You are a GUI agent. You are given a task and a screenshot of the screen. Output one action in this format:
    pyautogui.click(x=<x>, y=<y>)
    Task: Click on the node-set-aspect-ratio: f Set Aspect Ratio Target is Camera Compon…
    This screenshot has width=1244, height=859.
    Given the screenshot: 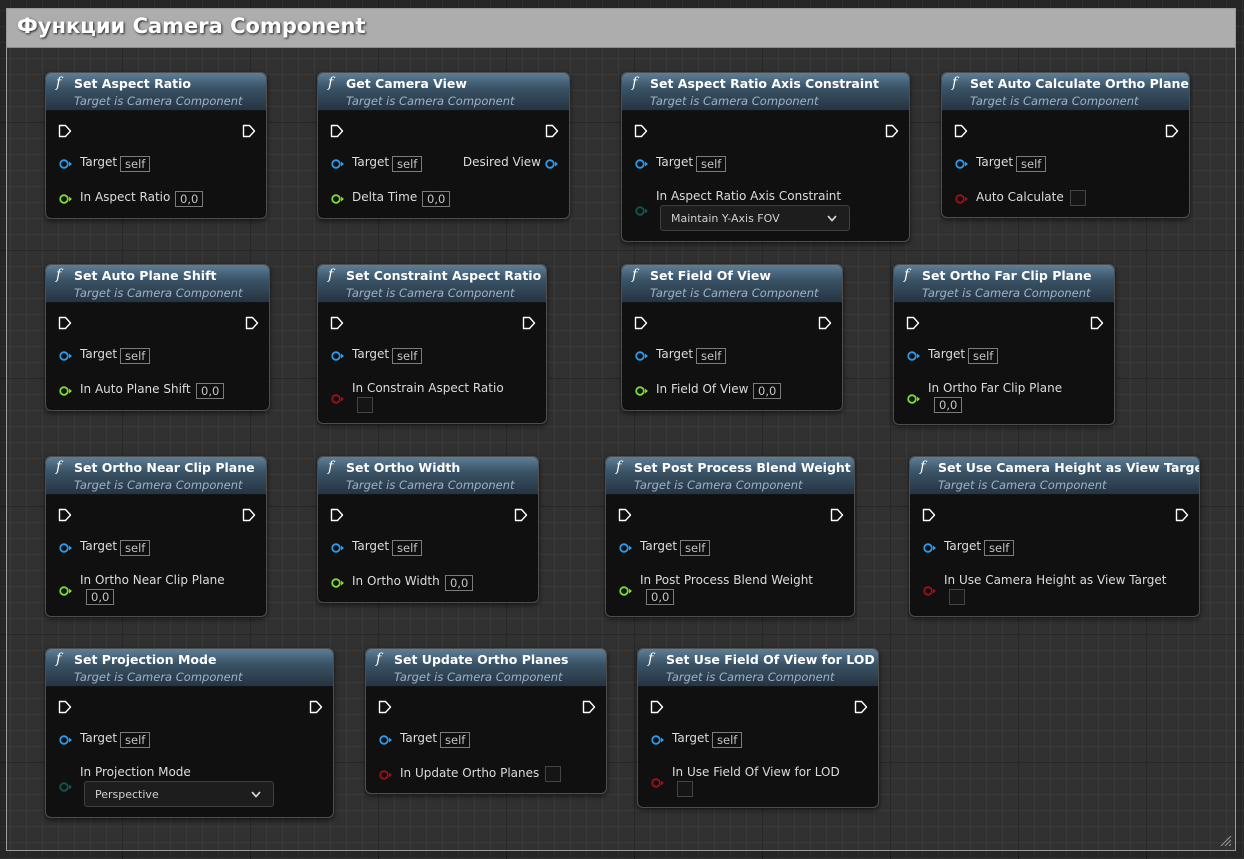 What is the action you would take?
    pyautogui.click(x=156, y=145)
    